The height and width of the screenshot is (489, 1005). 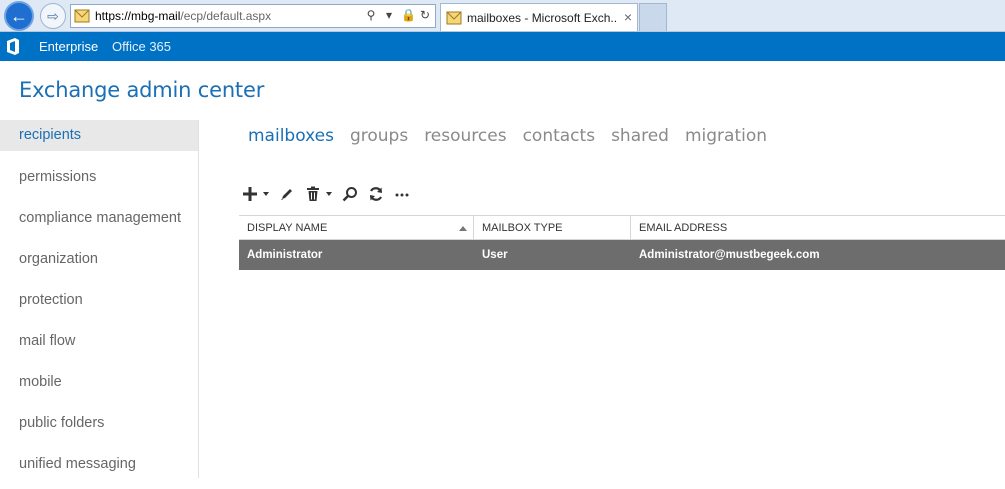 What do you see at coordinates (99, 386) in the screenshot?
I see `nav-item-mobile: mobile` at bounding box center [99, 386].